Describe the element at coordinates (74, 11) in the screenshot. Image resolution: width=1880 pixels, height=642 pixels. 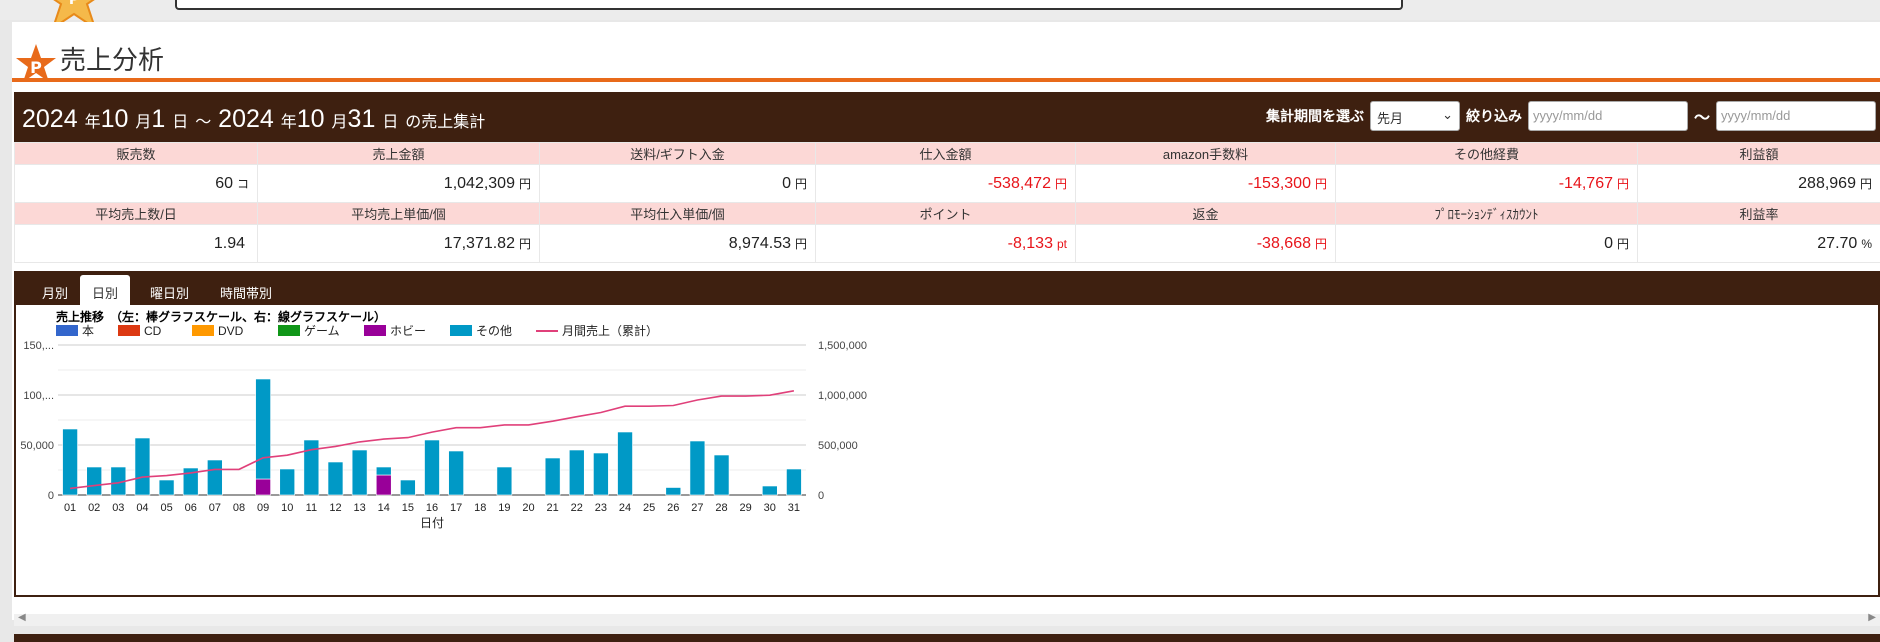
I see `site-logo-icon: P` at that location.